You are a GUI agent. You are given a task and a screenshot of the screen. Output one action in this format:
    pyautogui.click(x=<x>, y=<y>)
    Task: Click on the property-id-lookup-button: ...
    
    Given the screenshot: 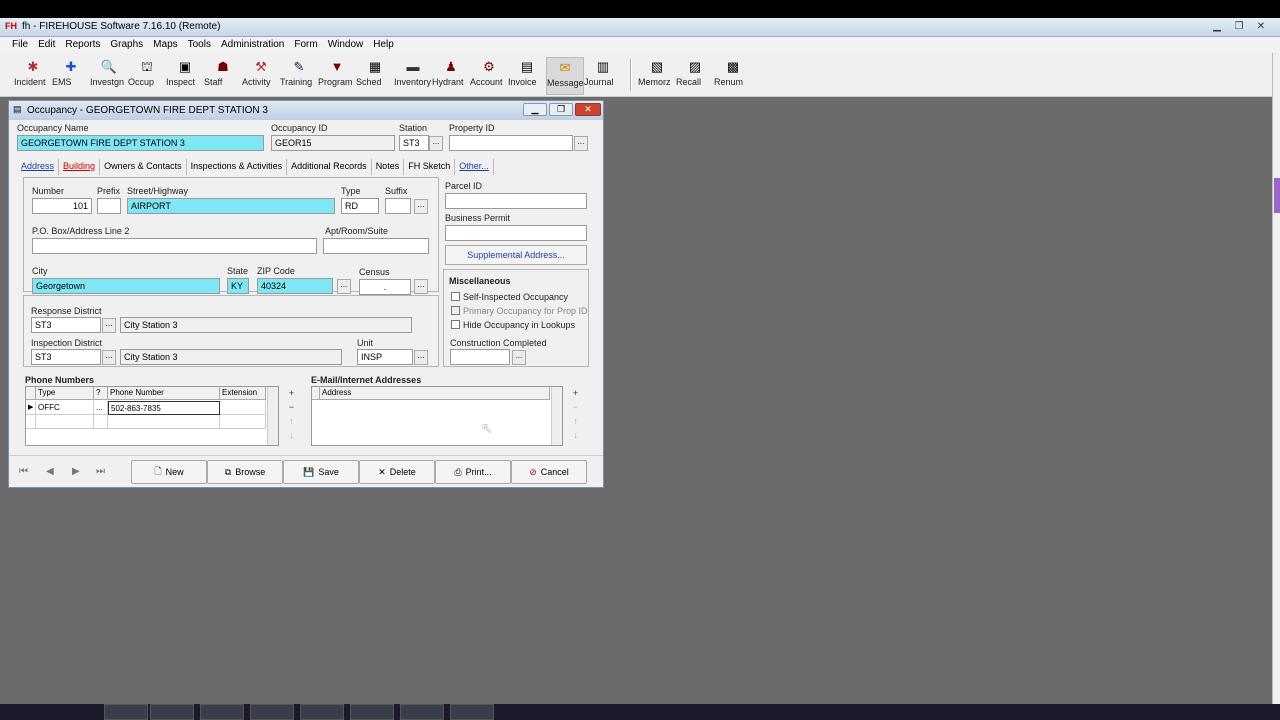 What is the action you would take?
    pyautogui.click(x=581, y=143)
    